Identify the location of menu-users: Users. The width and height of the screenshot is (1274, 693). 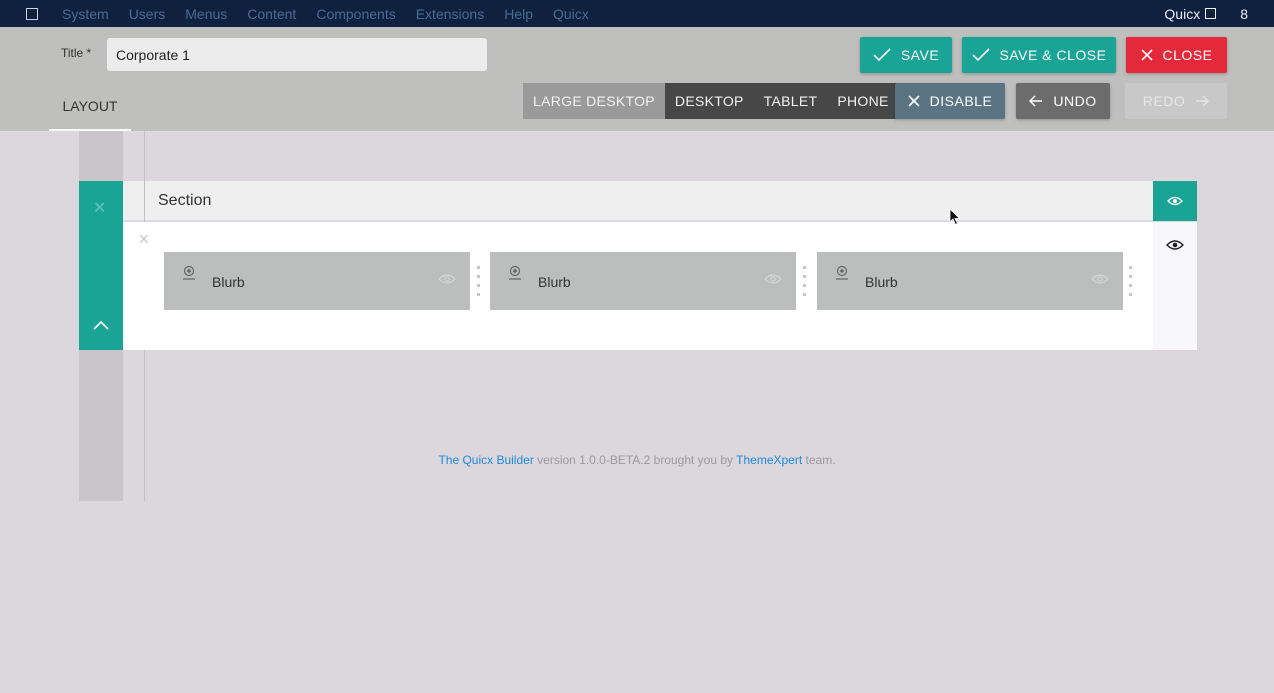
(147, 14).